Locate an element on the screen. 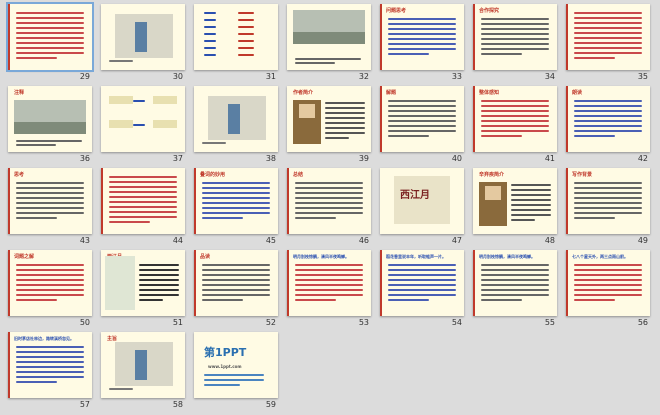 The image size is (660, 415). slide-thumbnail: 问题思考 33 is located at coordinates (422, 44).